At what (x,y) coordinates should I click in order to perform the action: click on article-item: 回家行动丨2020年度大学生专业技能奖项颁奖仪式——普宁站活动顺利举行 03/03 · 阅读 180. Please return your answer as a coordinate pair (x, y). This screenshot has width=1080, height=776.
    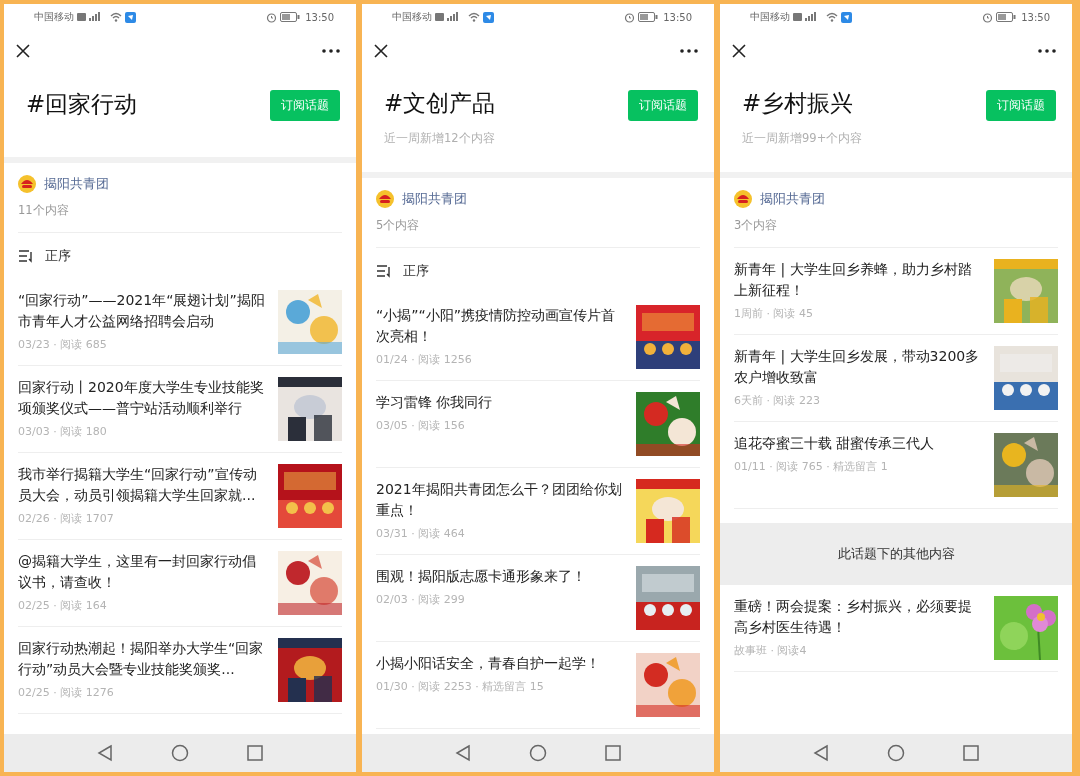
    Looking at the image, I should click on (180, 409).